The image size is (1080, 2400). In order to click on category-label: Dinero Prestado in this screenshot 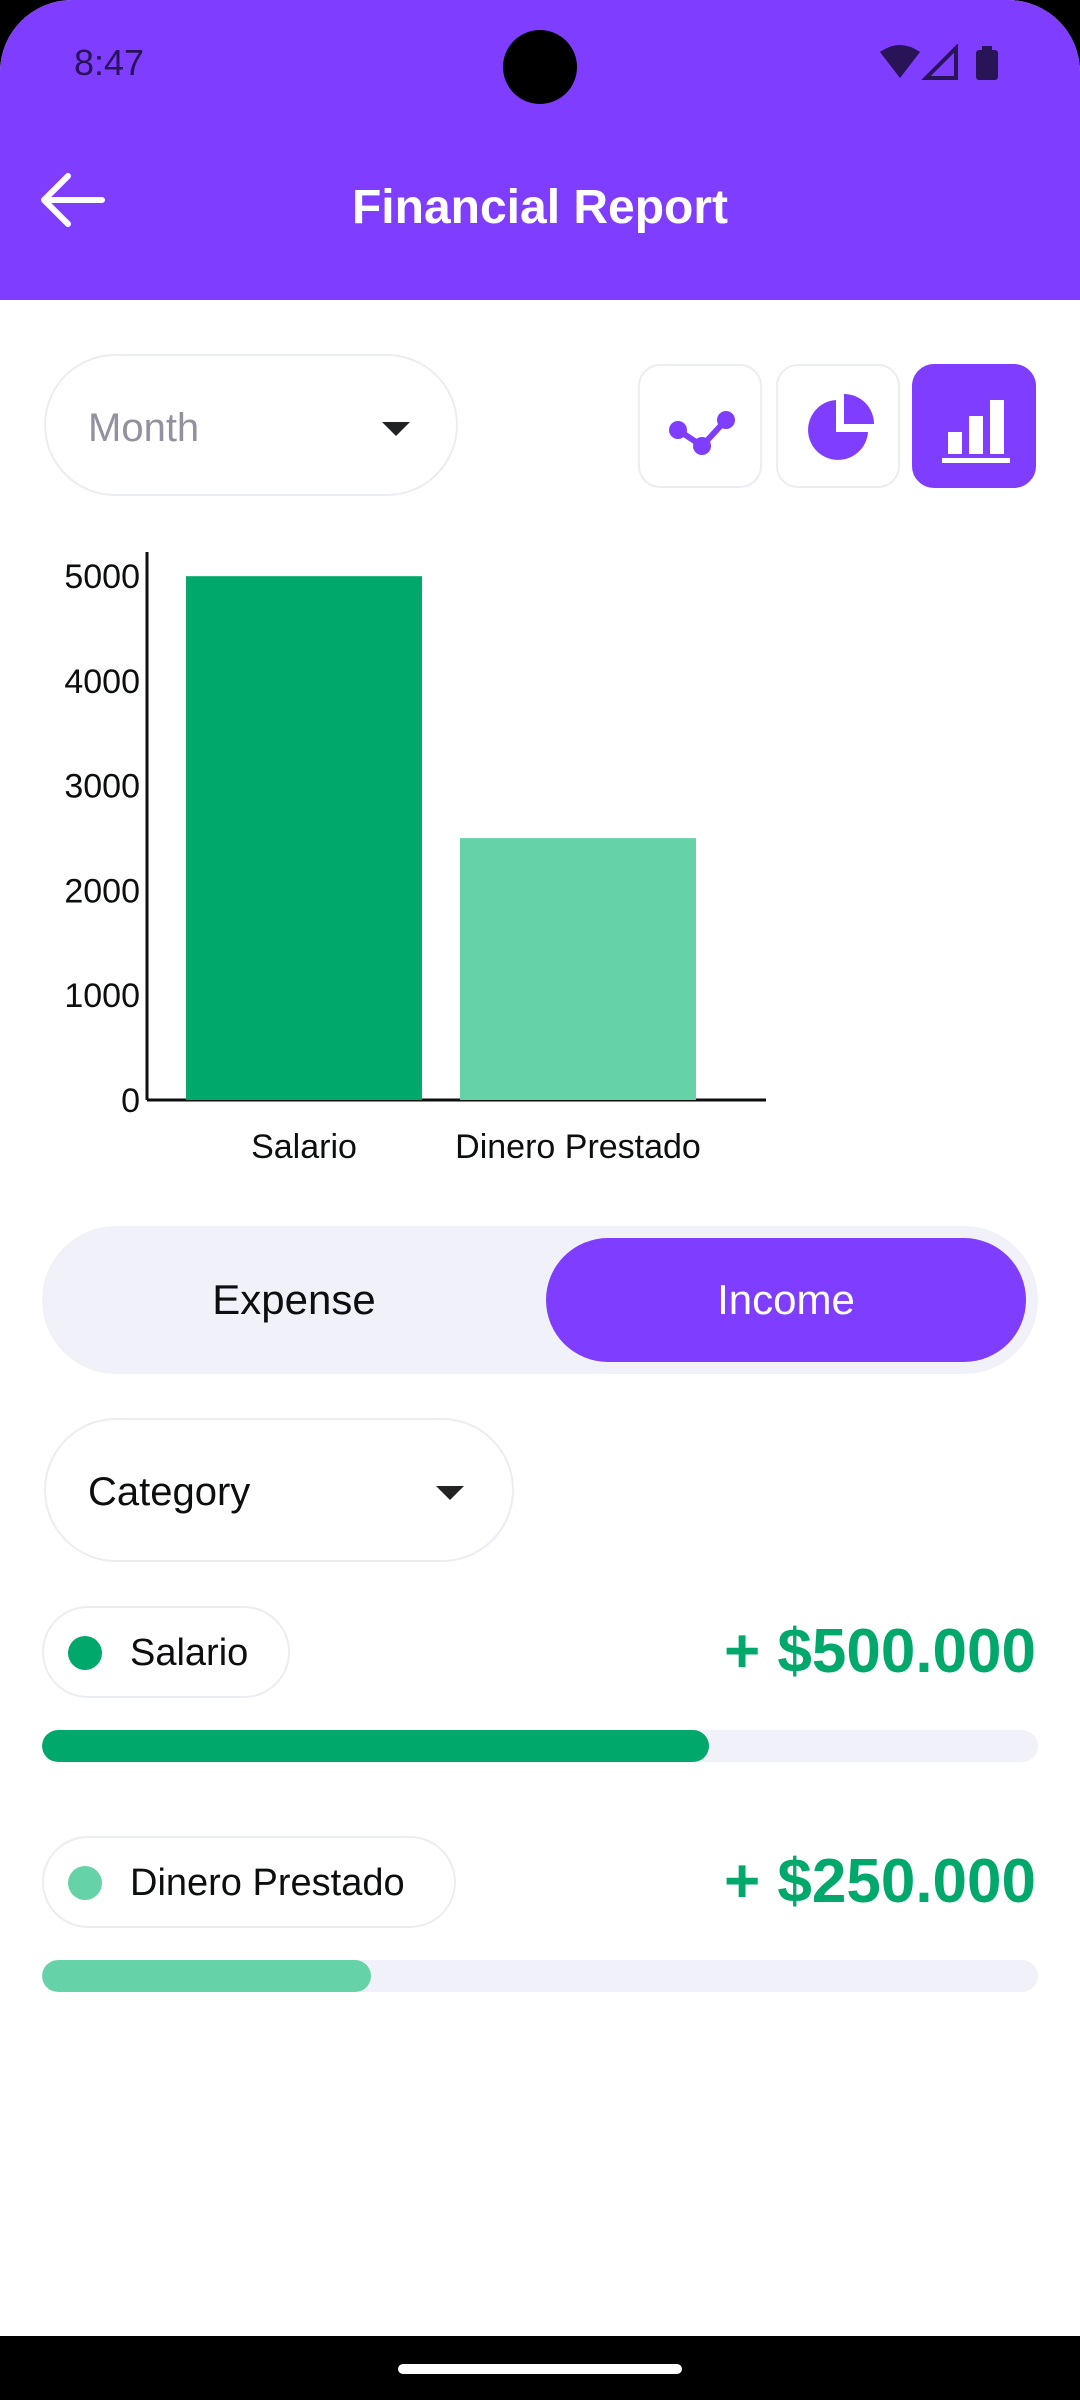, I will do `click(267, 1883)`.